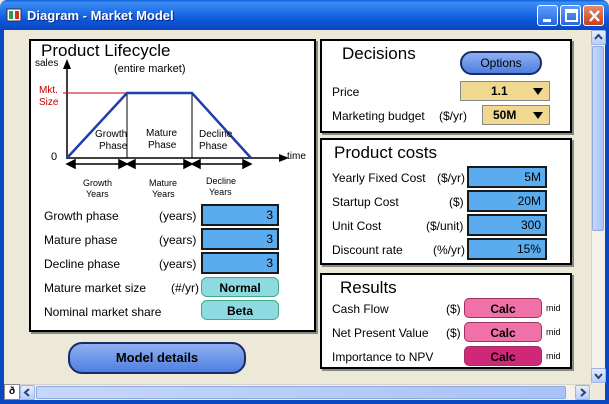 This screenshot has height=404, width=609. What do you see at coordinates (240, 239) in the screenshot?
I see `mature-phase-input: 3` at bounding box center [240, 239].